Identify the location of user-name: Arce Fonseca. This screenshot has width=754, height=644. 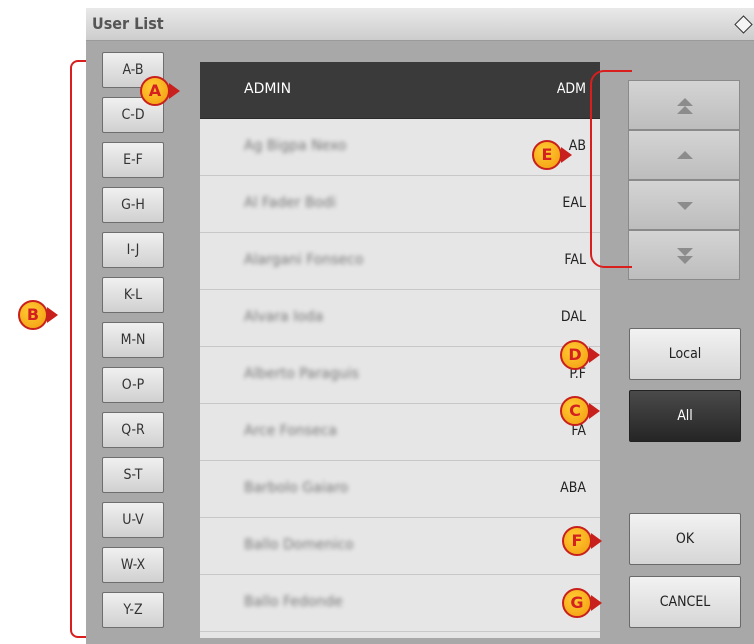
(290, 431).